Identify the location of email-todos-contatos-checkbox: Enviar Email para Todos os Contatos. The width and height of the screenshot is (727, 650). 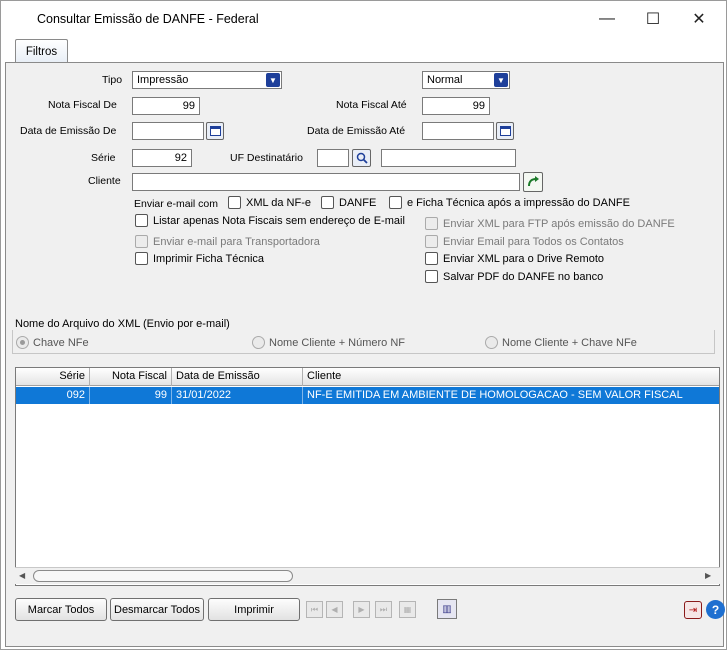
(524, 241).